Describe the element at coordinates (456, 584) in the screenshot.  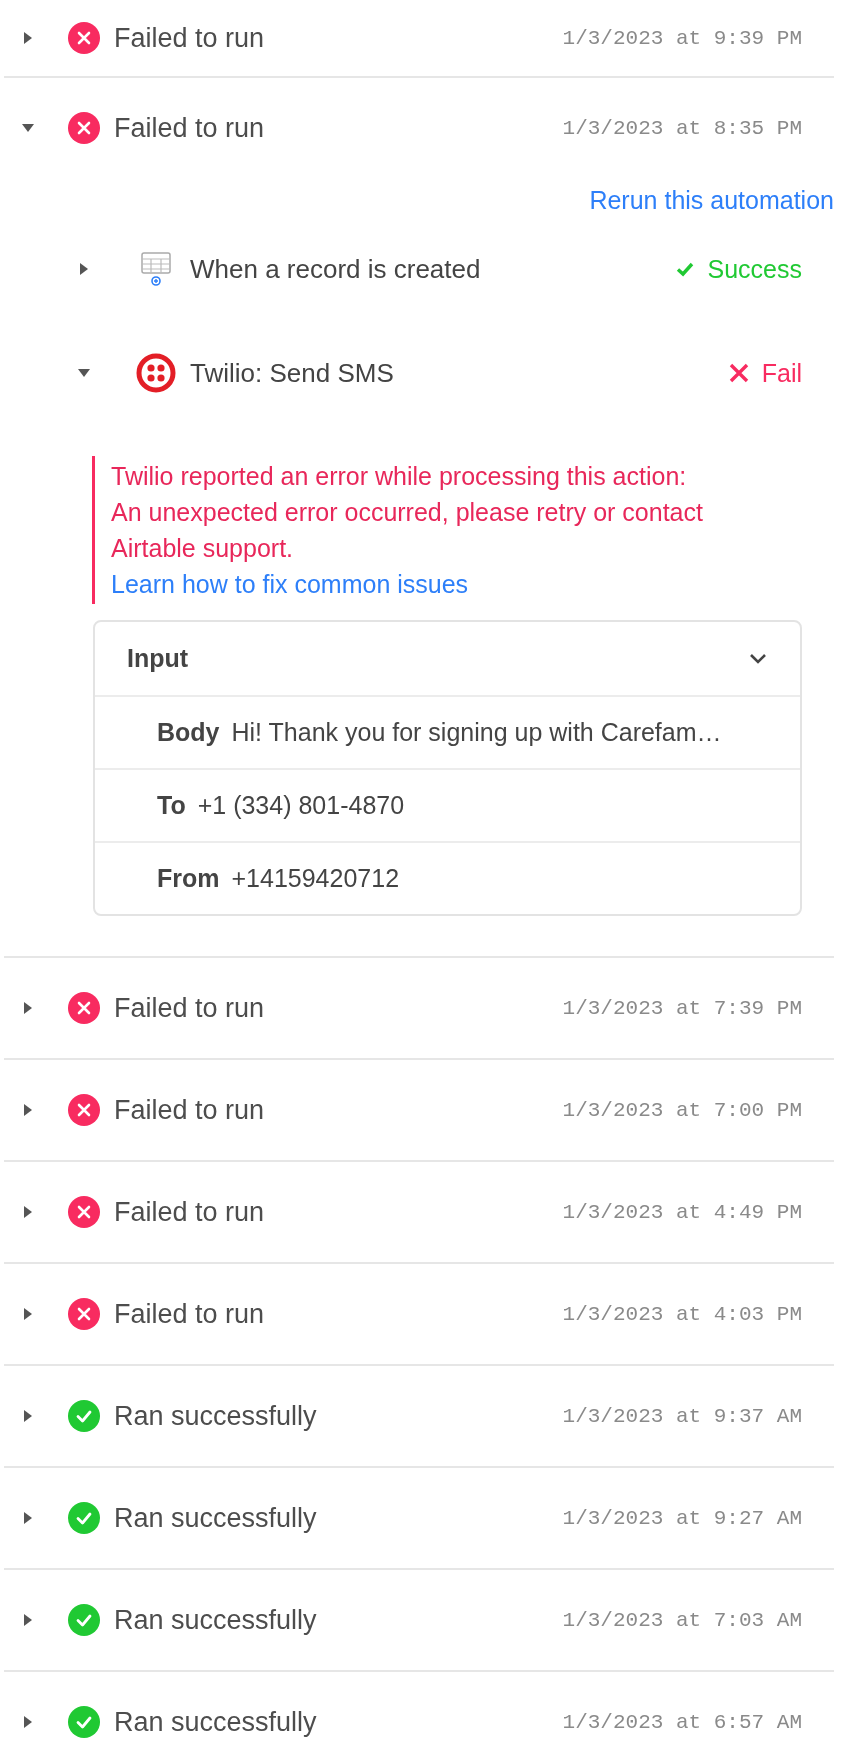
I see `help-link: Learn how to fix common issues` at that location.